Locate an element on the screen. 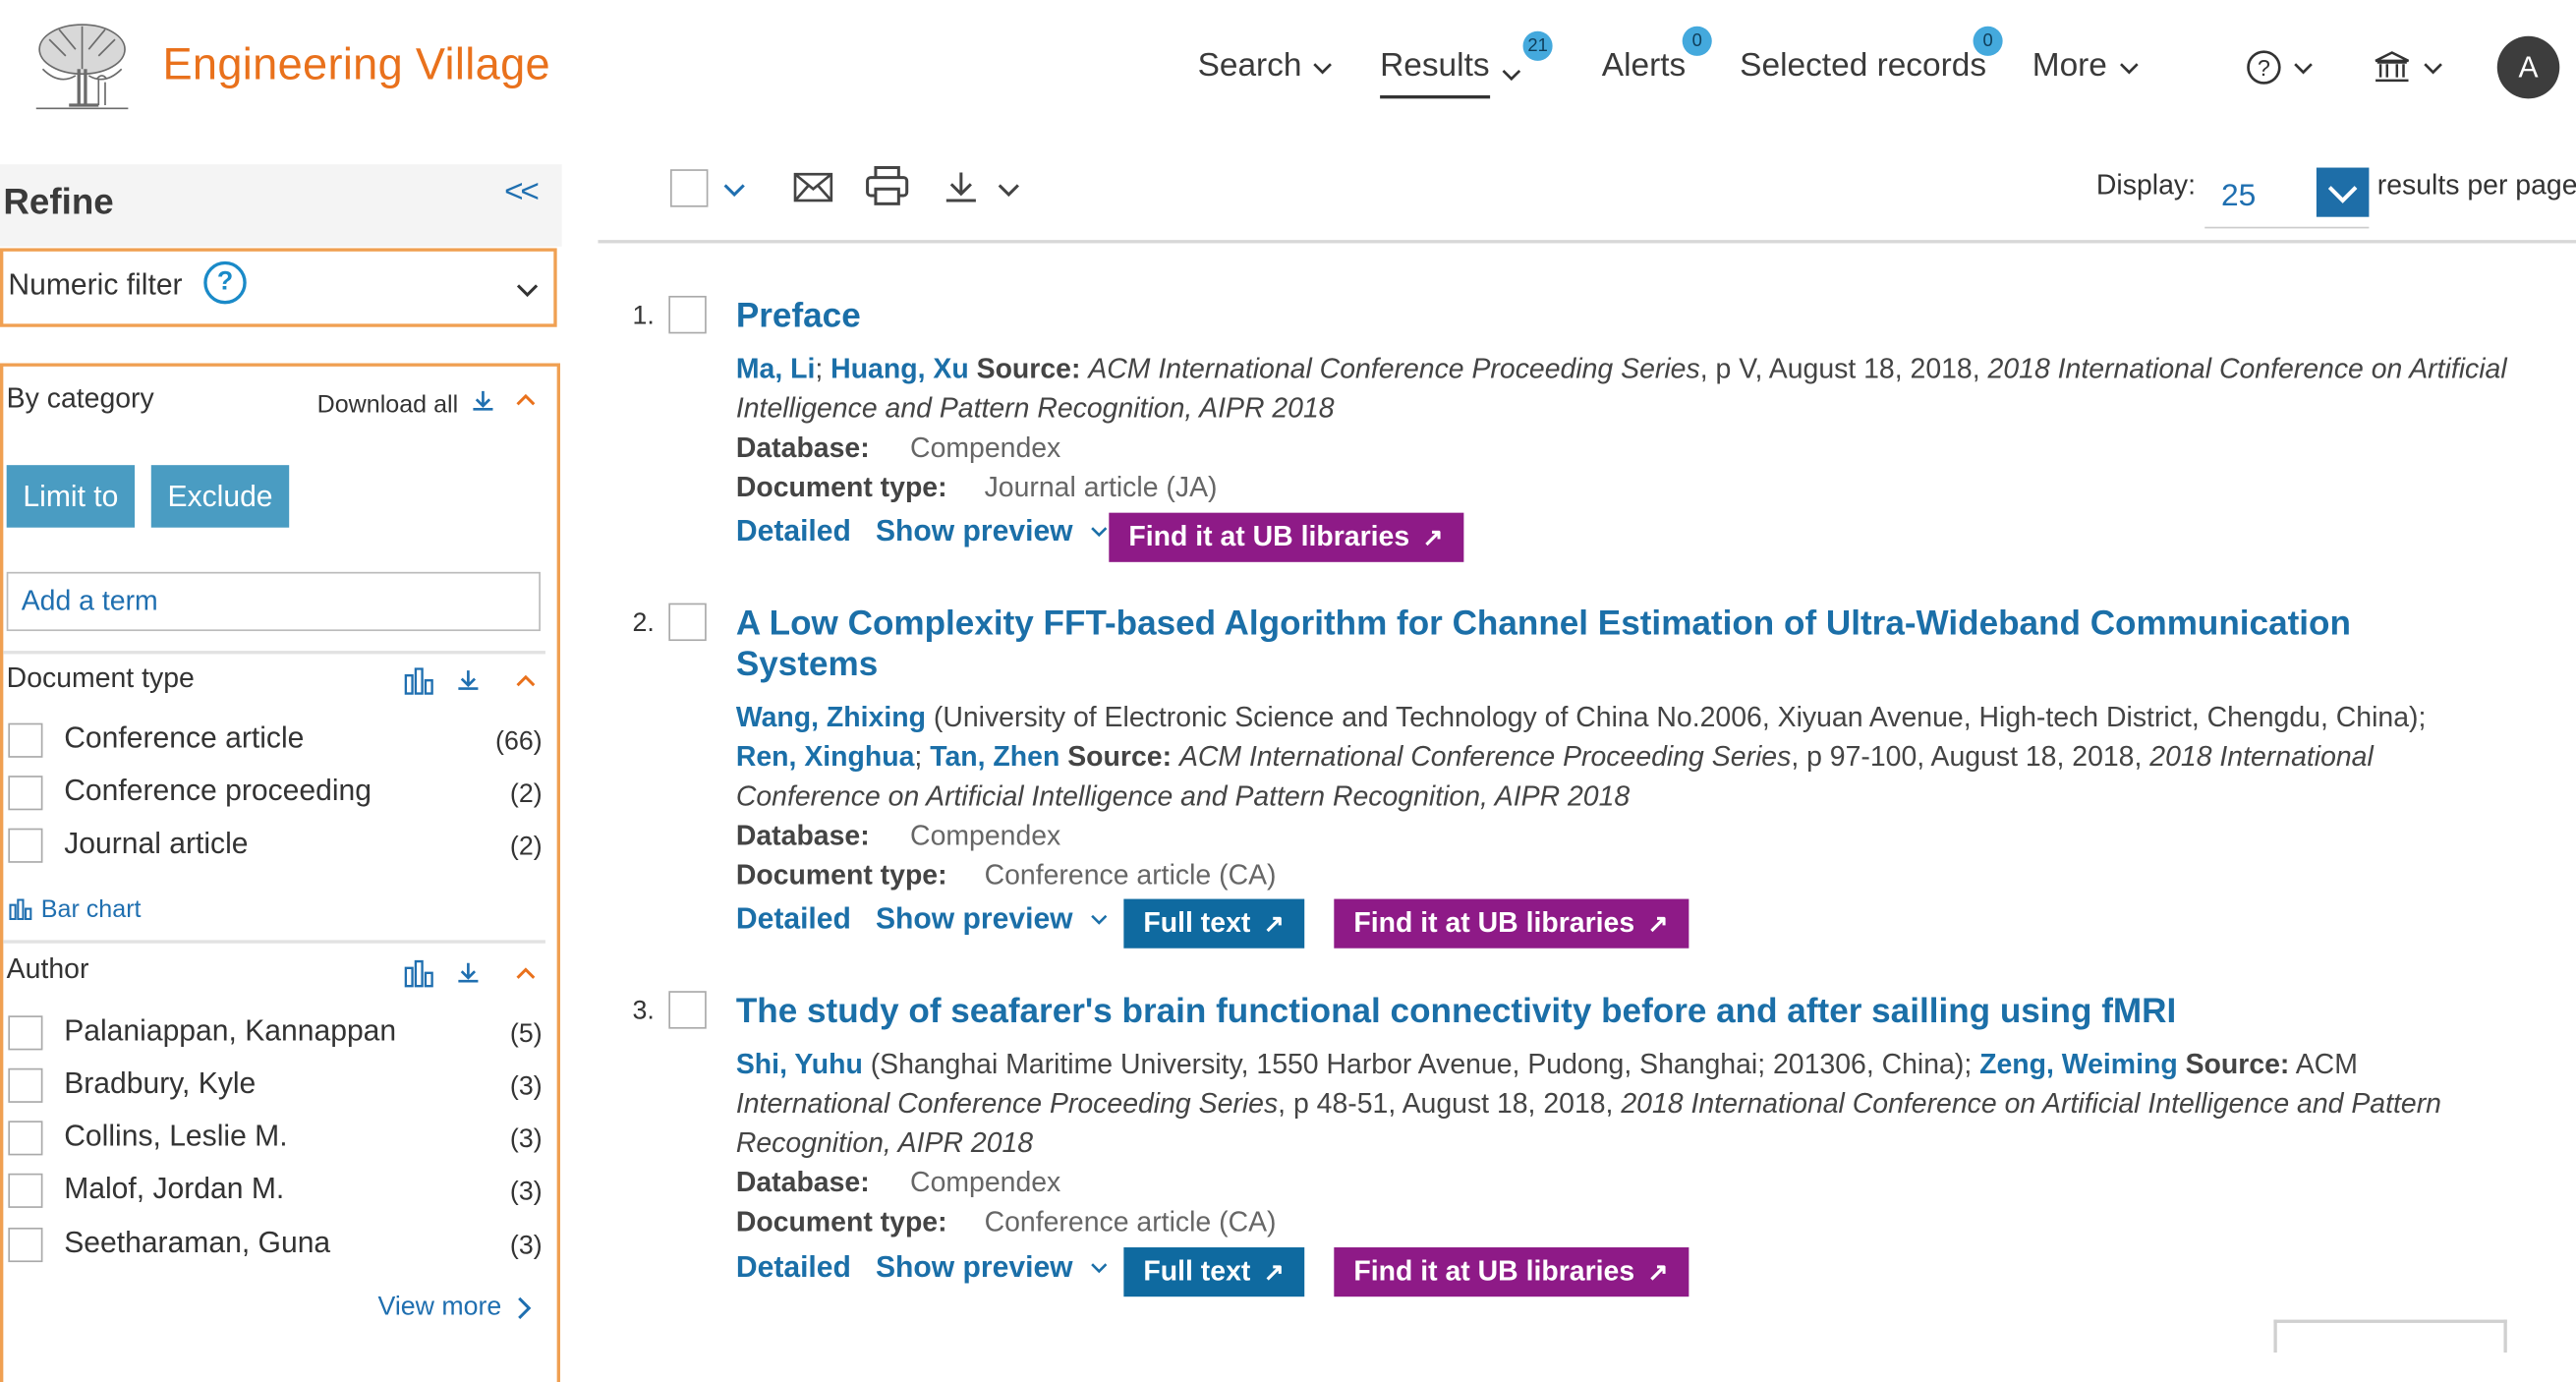 This screenshot has height=1382, width=2576. institution-menu is located at coordinates (2409, 68).